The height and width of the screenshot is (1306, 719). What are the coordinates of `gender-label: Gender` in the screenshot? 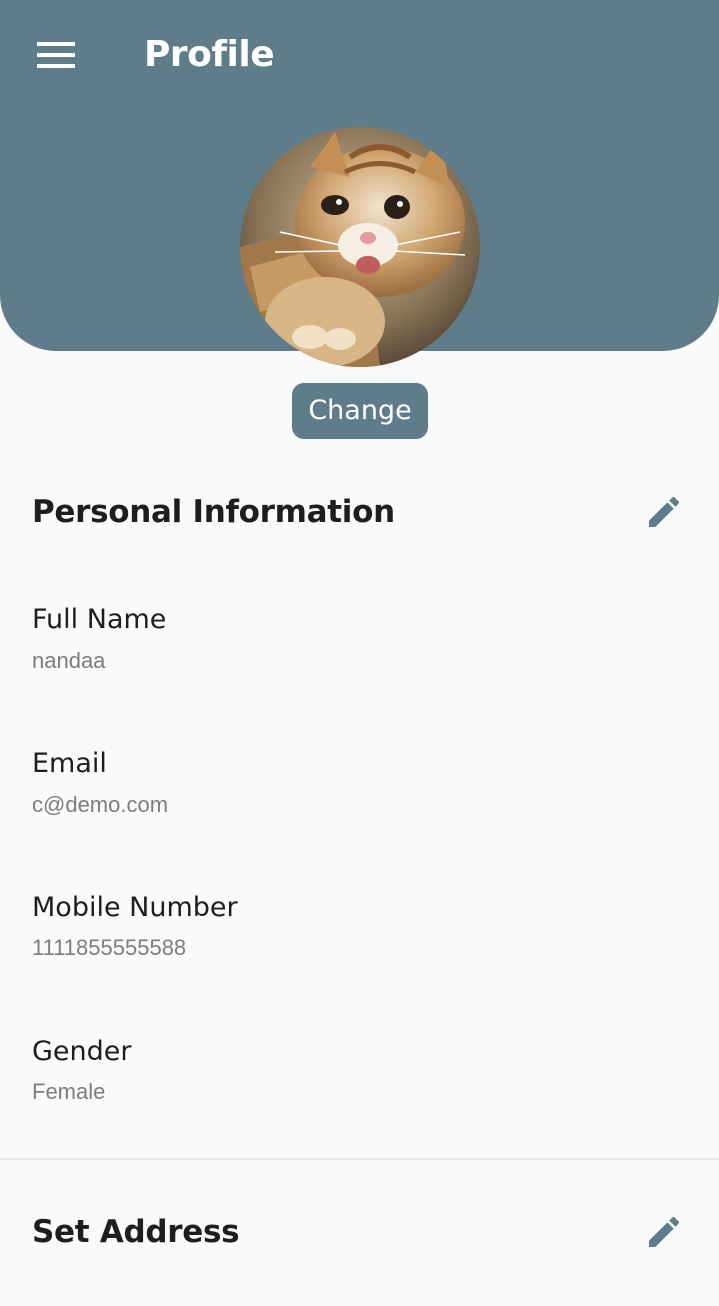 It's located at (82, 1051).